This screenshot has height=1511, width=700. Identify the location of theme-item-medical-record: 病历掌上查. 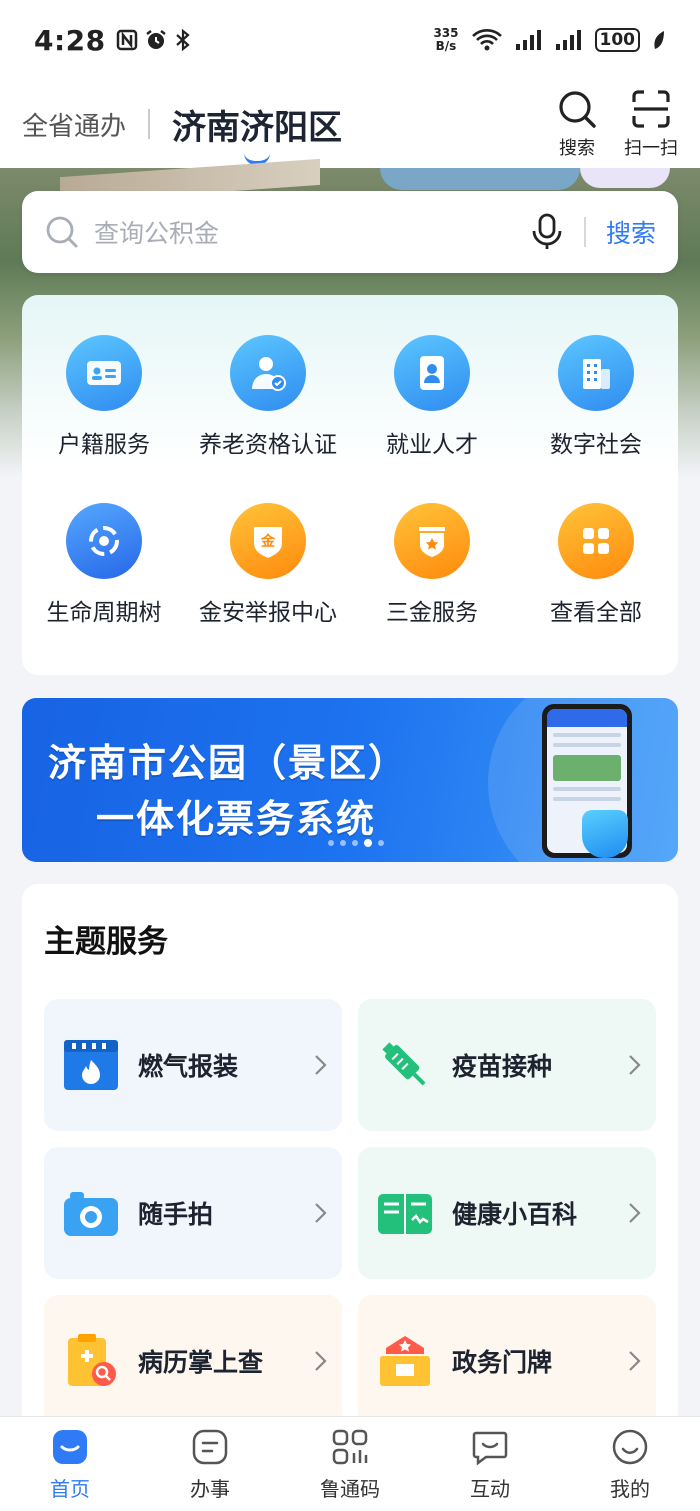
(193, 1361).